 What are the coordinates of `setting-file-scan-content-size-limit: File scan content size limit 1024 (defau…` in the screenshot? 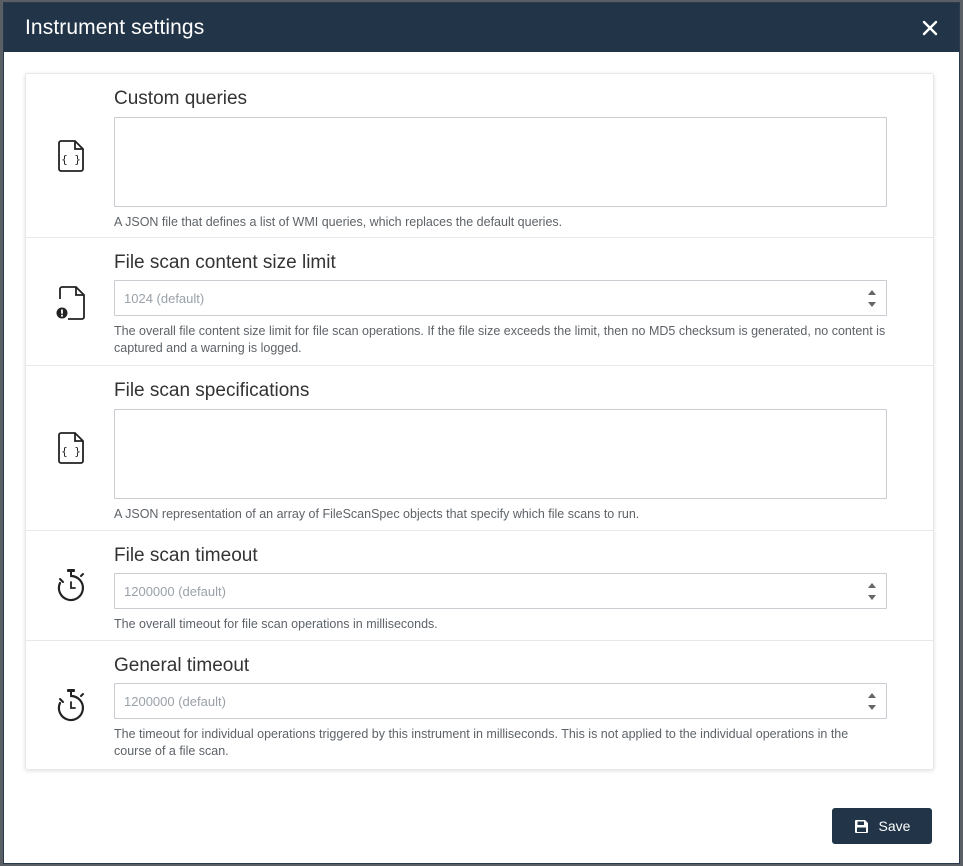 It's located at (479, 302).